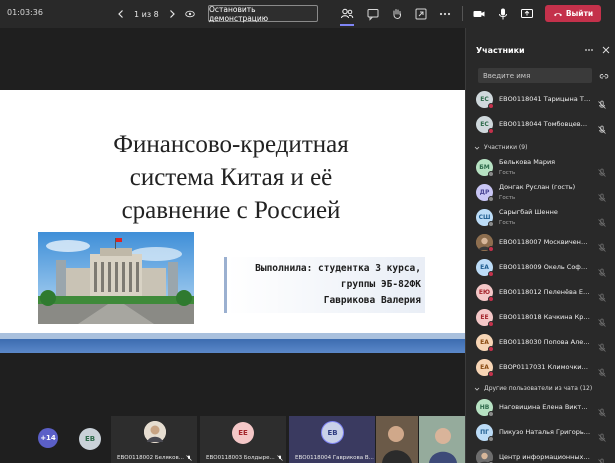  Describe the element at coordinates (527, 162) in the screenshot. I see `participant-name: Белькова Мария` at that location.